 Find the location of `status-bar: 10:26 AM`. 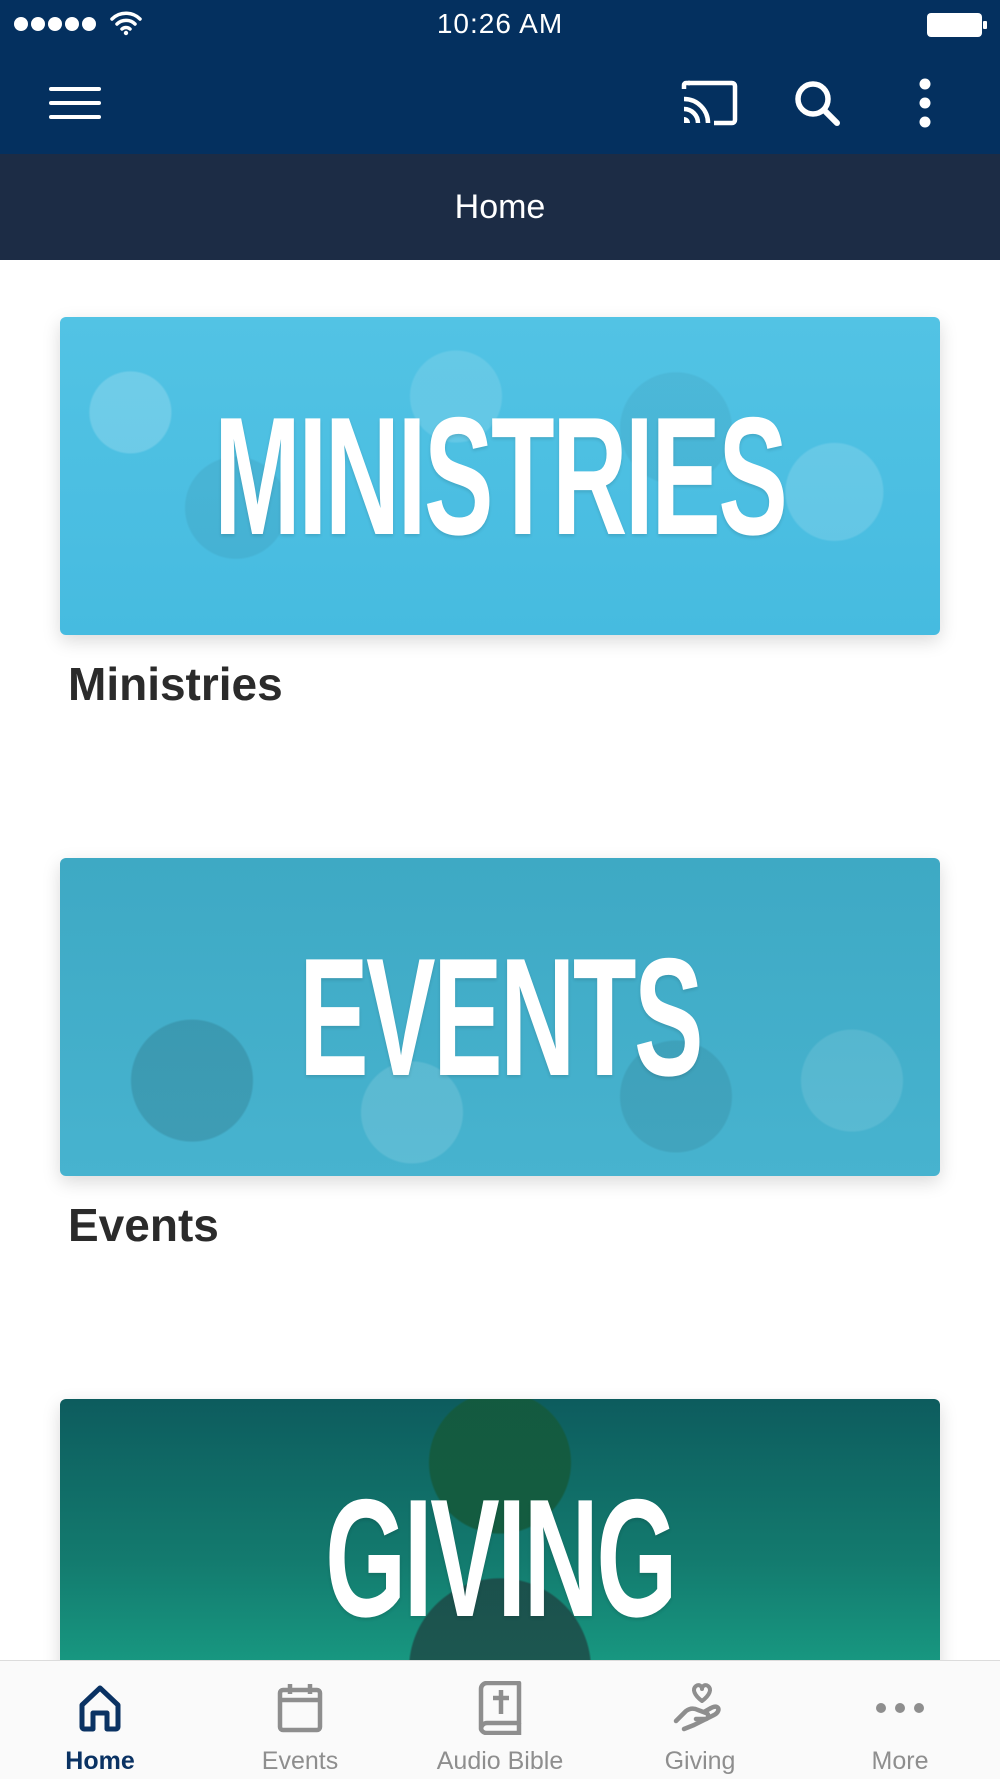

status-bar: 10:26 AM is located at coordinates (500, 25).